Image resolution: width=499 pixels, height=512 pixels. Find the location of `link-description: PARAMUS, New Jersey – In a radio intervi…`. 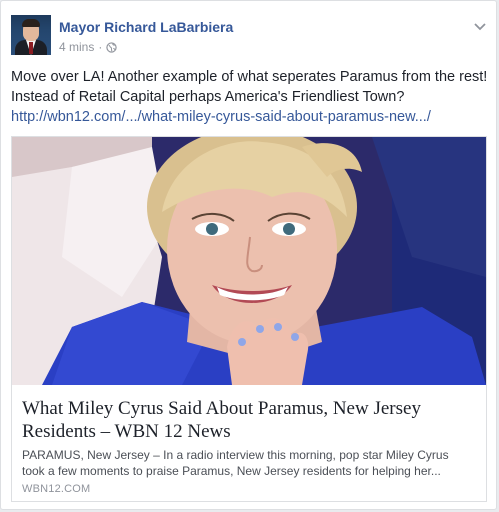

link-description: PARAMUS, New Jersey – In a radio intervi… is located at coordinates (249, 463).